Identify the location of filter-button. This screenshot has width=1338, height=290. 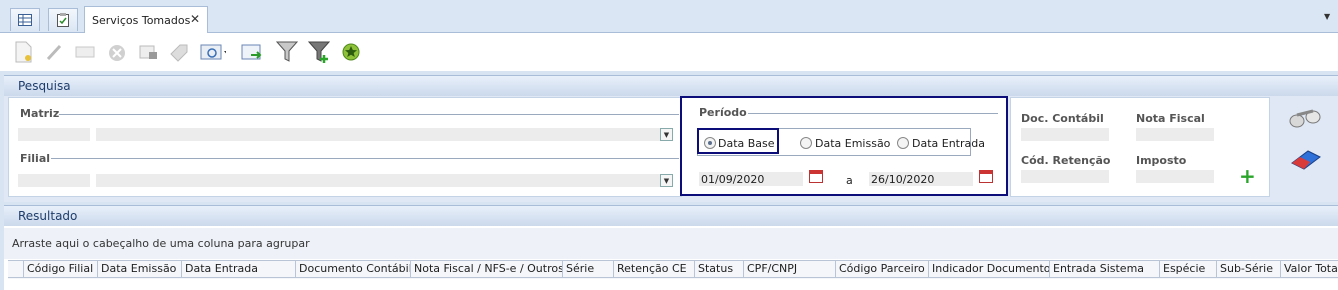
(287, 52).